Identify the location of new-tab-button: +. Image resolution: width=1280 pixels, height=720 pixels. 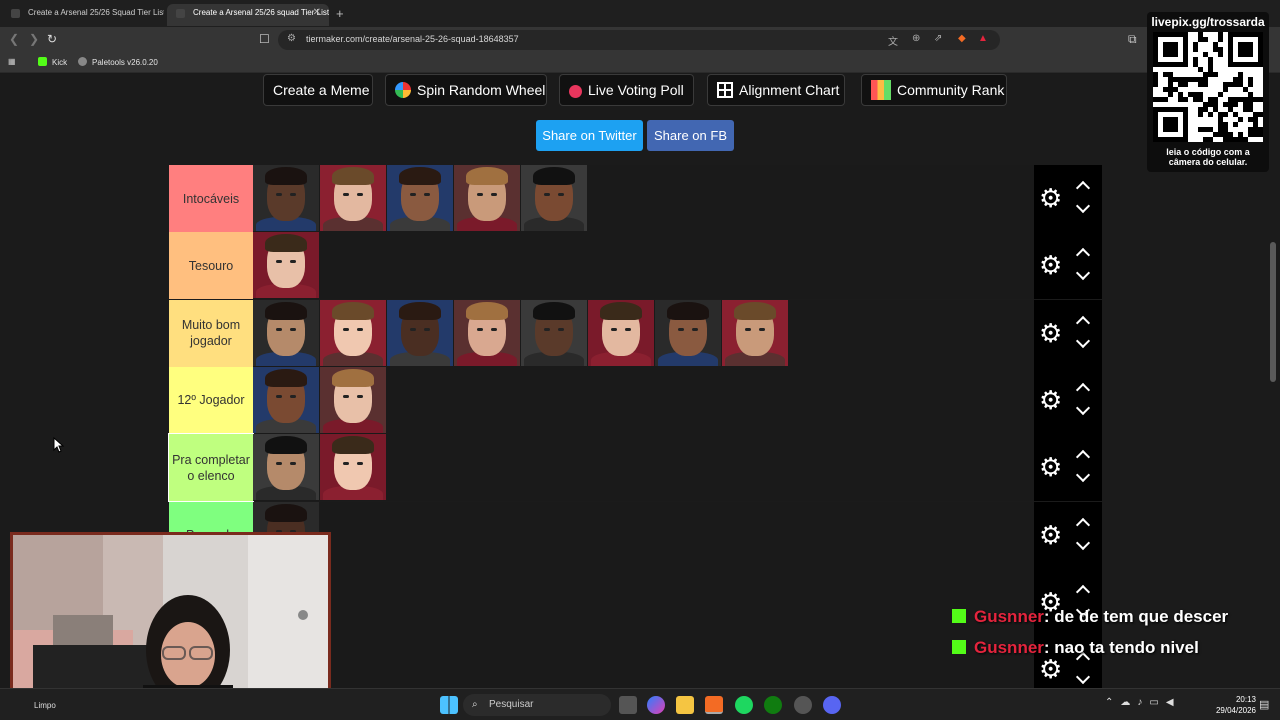
(340, 13).